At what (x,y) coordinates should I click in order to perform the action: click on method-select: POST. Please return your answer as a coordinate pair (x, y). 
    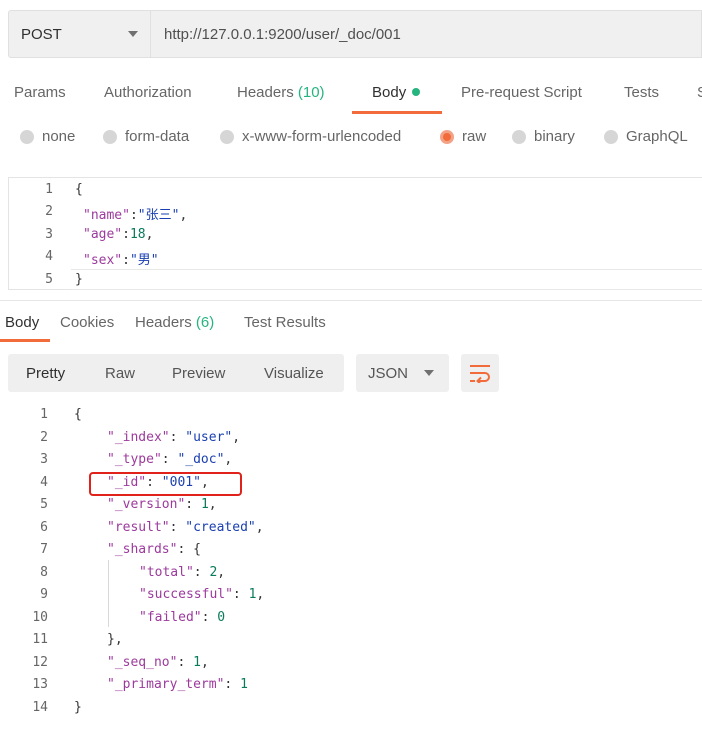
    Looking at the image, I should click on (79, 34).